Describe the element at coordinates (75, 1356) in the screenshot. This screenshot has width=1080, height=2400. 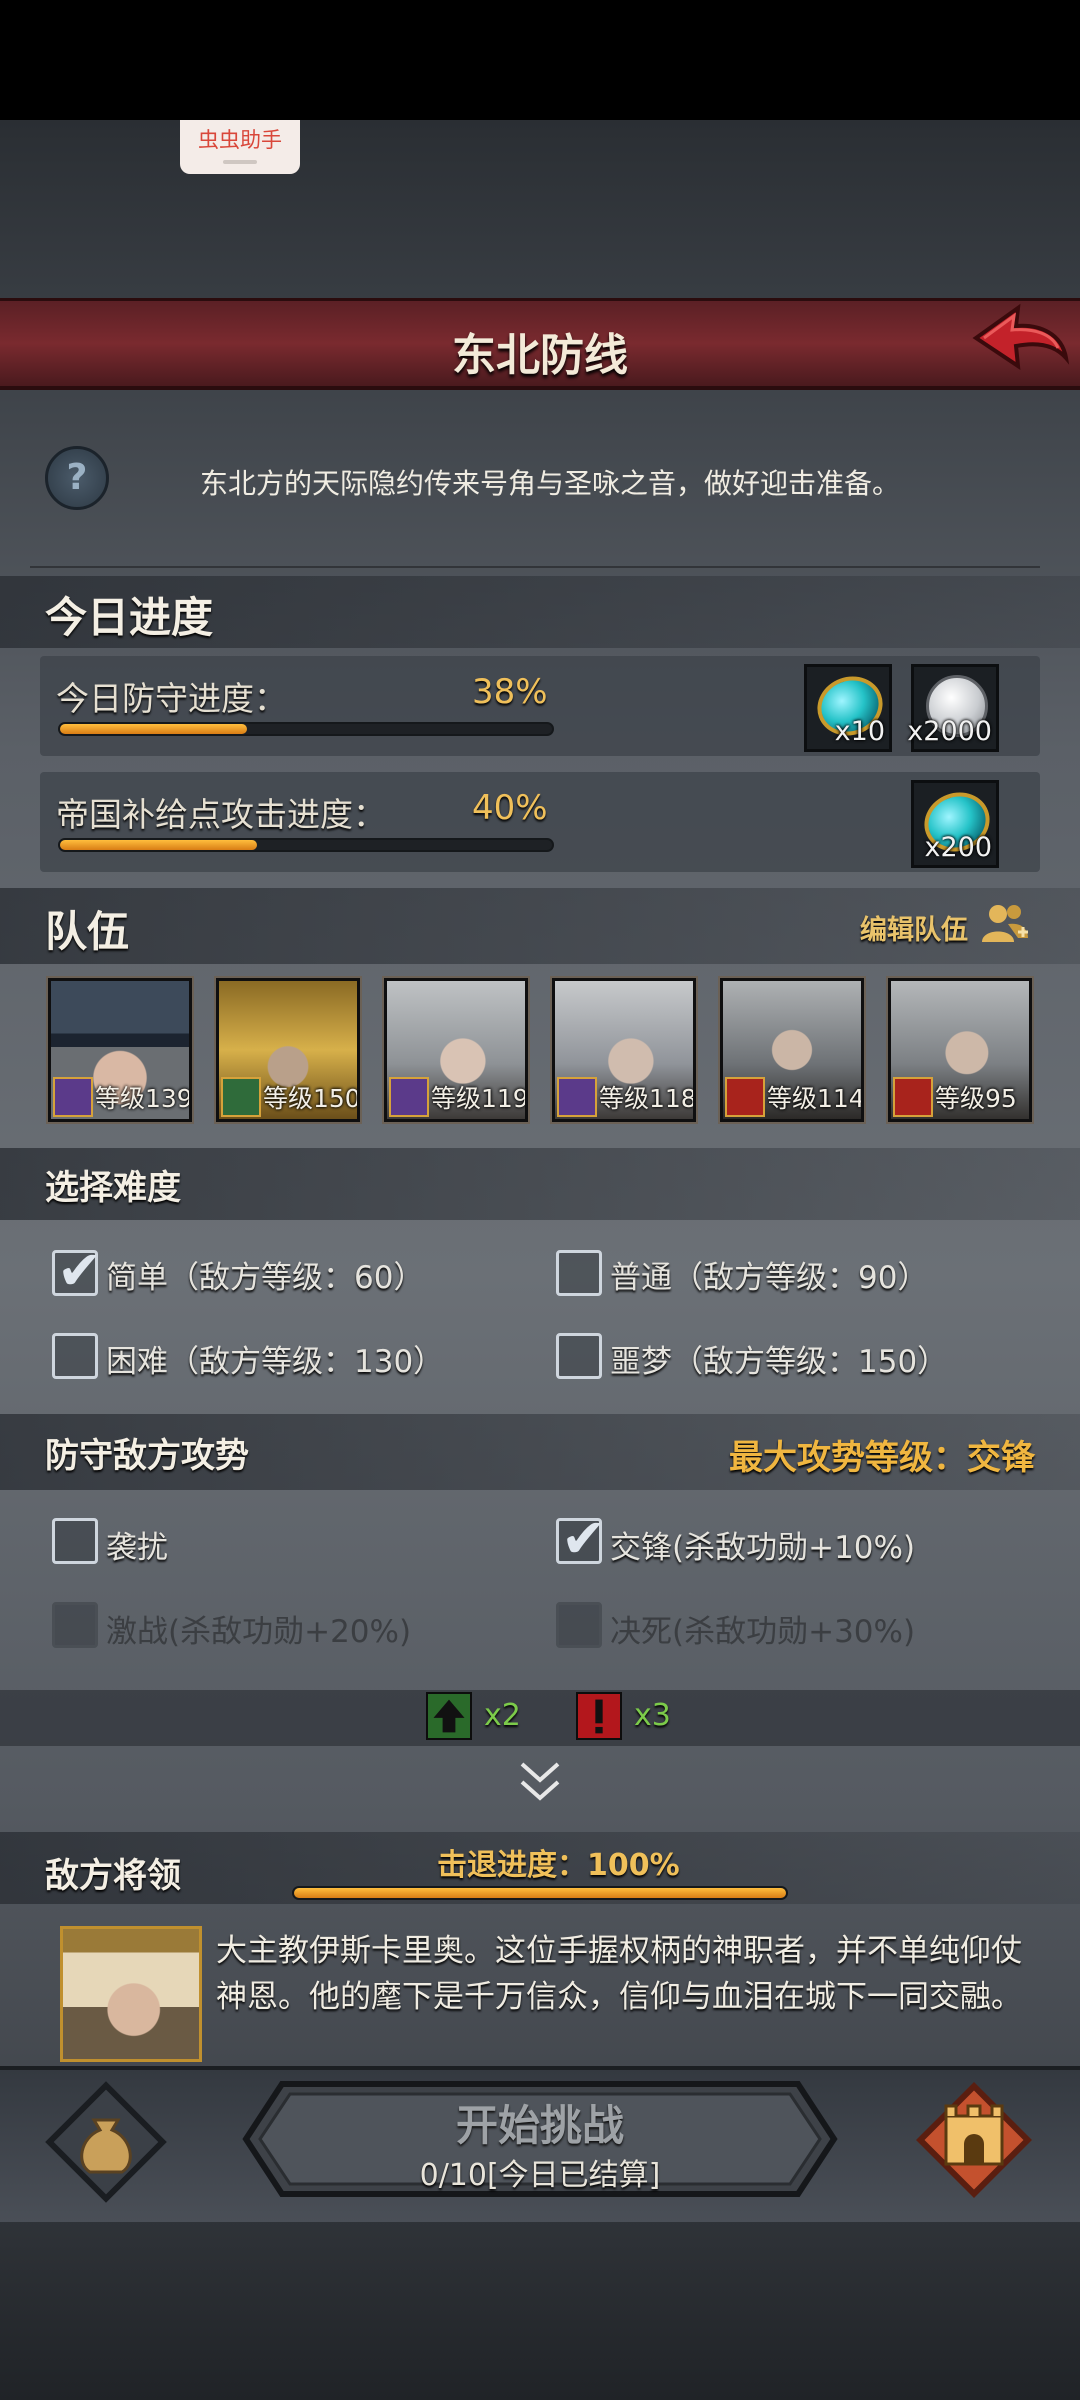
I see `difficulty-hard-checkbox` at that location.